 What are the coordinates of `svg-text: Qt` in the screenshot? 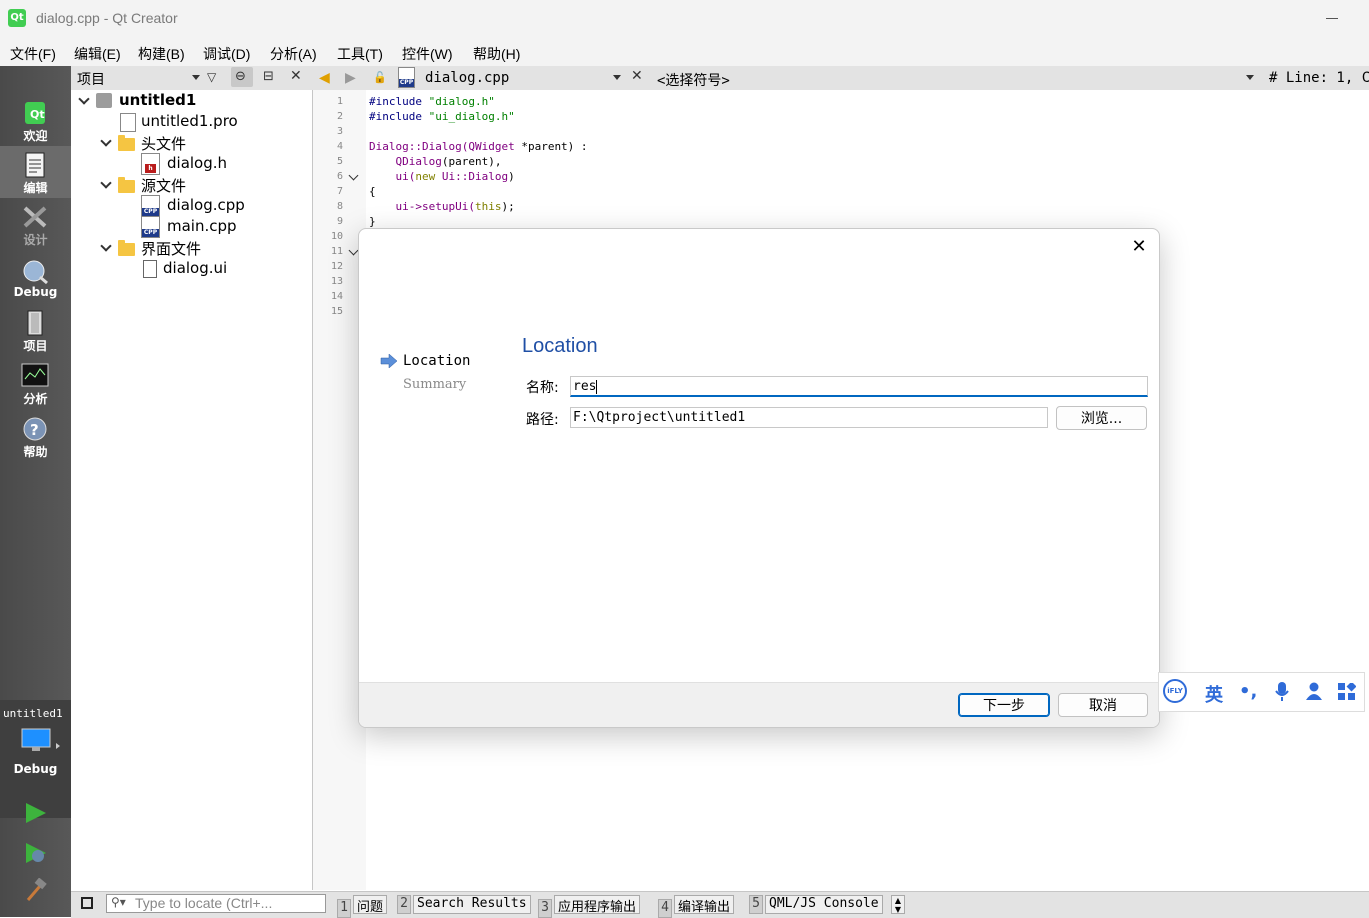 It's located at (37, 114).